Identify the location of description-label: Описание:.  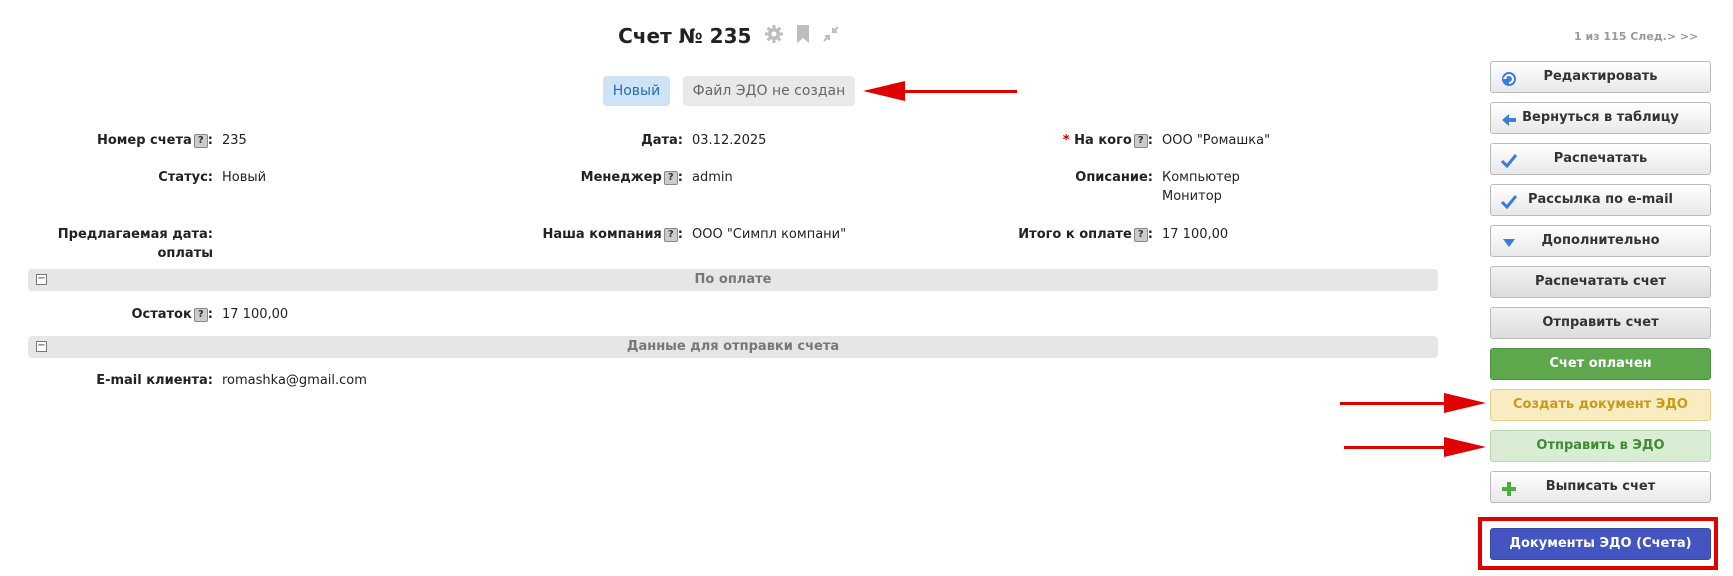
(1114, 177).